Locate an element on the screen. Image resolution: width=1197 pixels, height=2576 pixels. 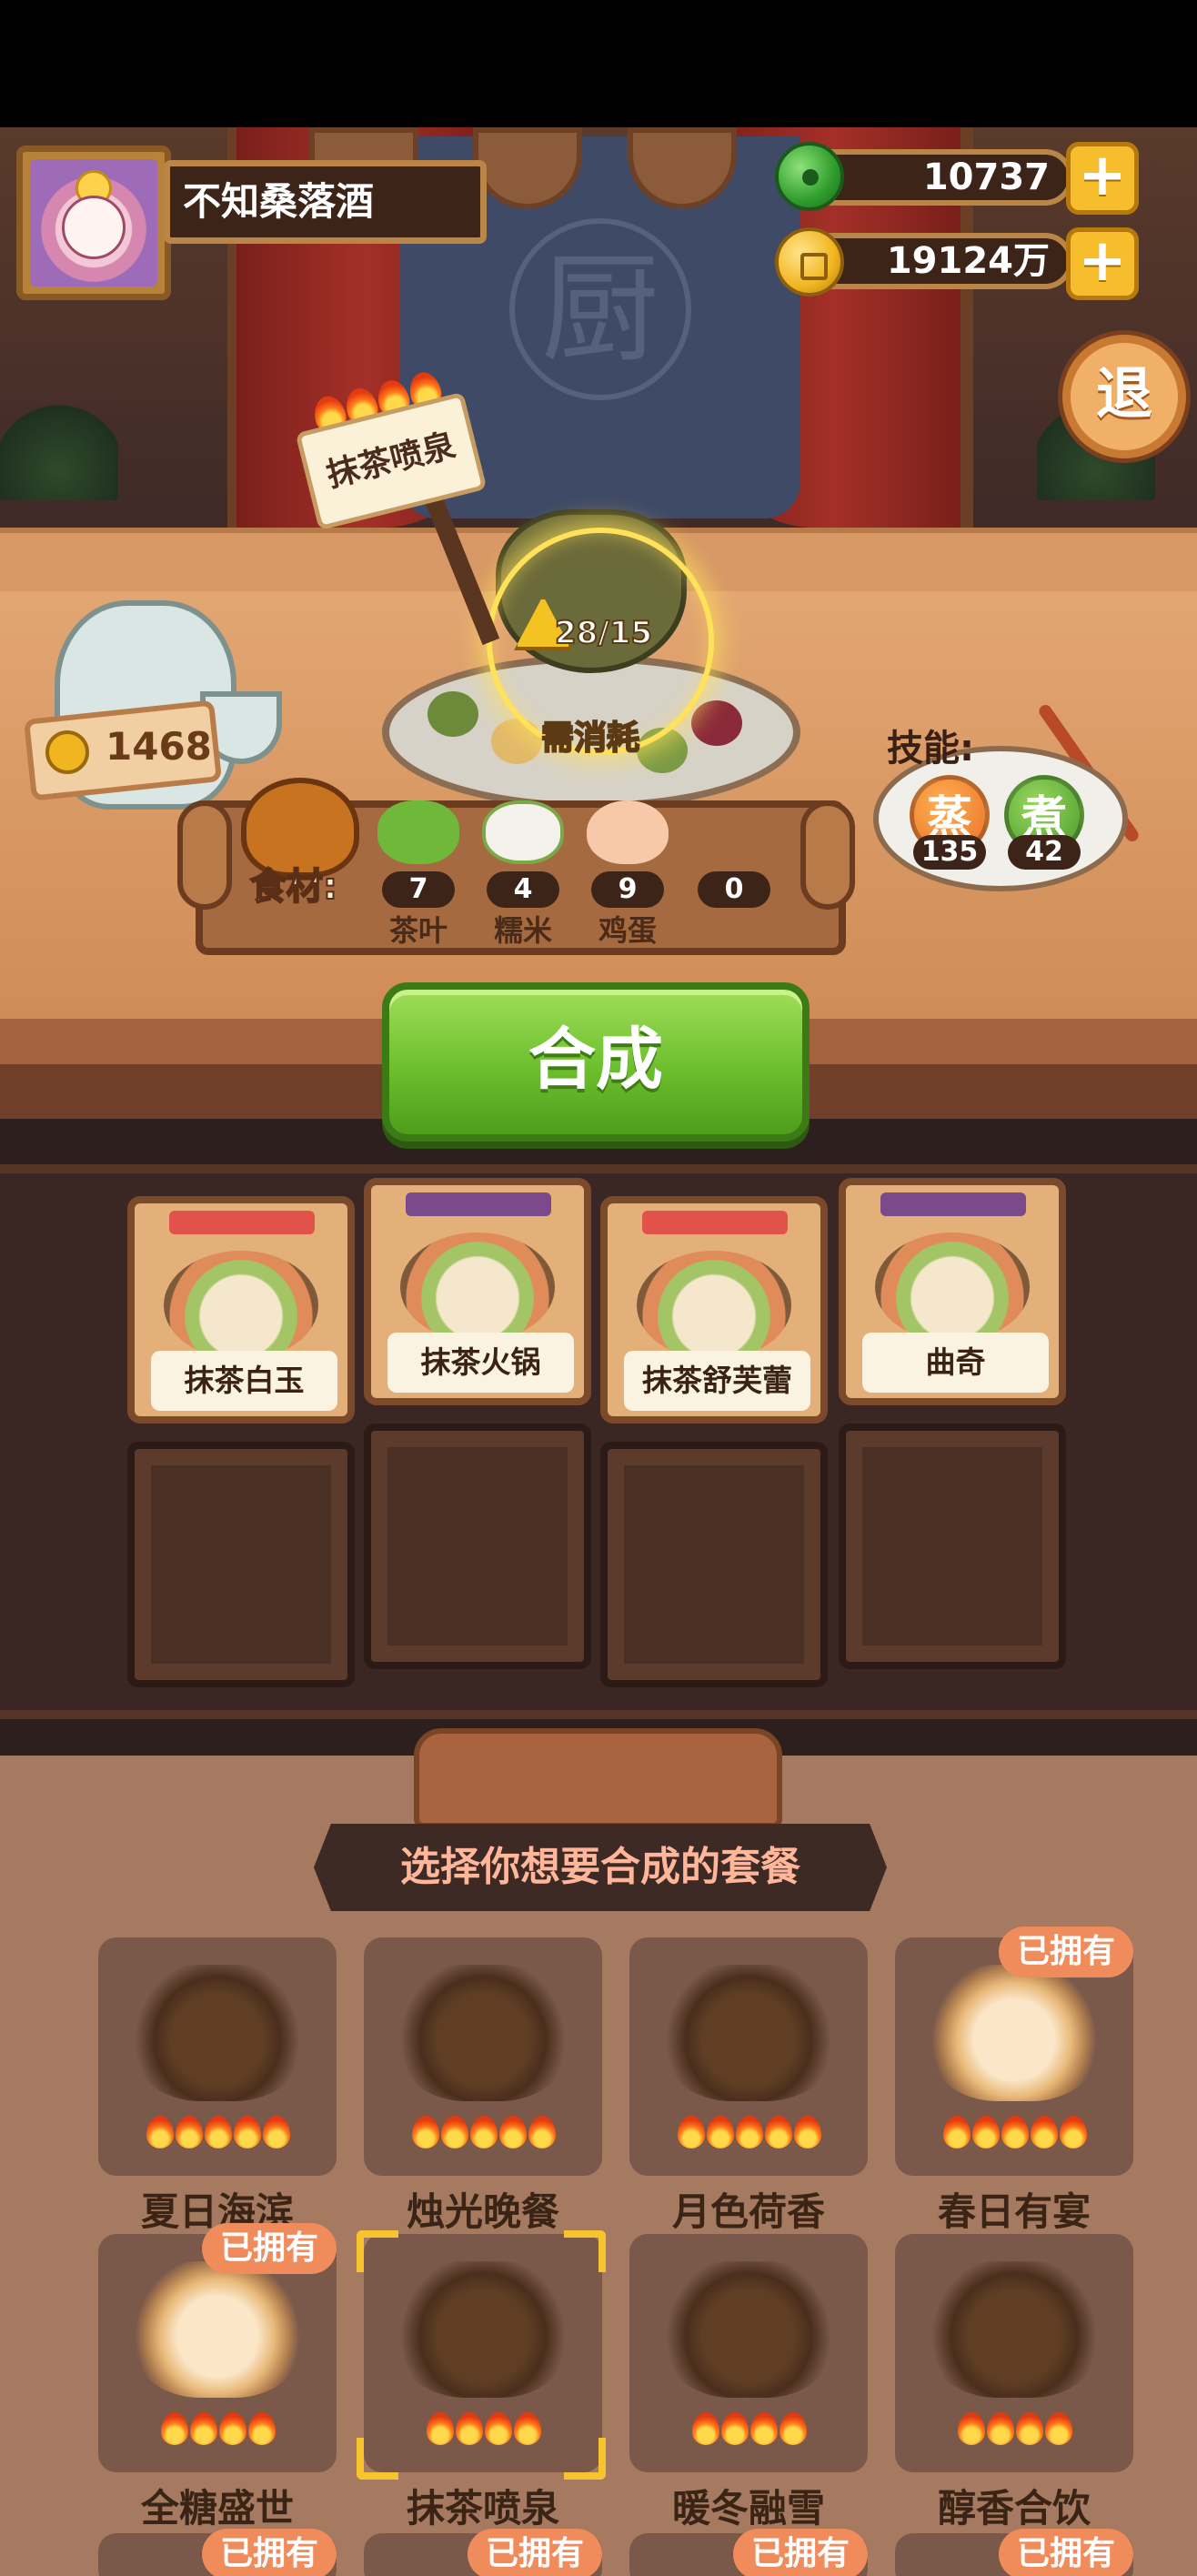
ingredient-count: 9 is located at coordinates (627, 889).